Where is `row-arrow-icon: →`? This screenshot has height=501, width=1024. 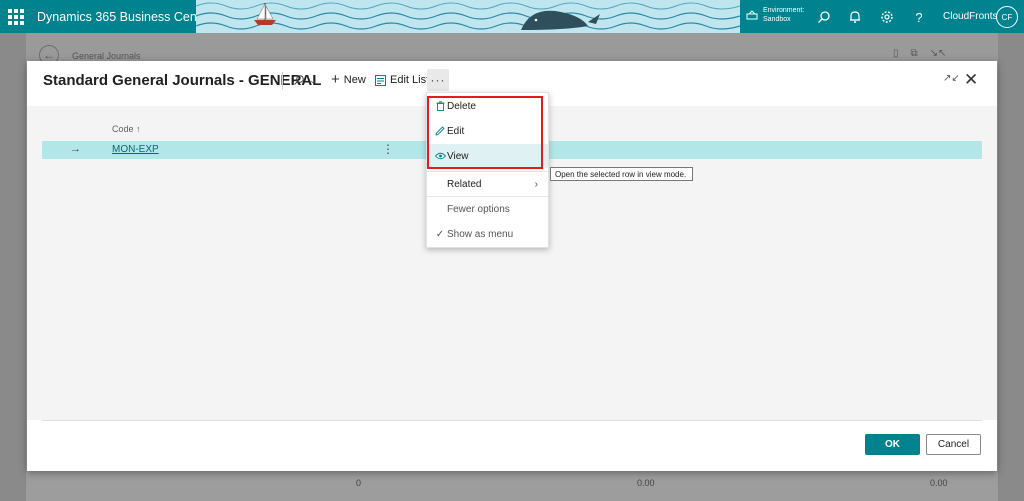
row-arrow-icon: → is located at coordinates (75, 149).